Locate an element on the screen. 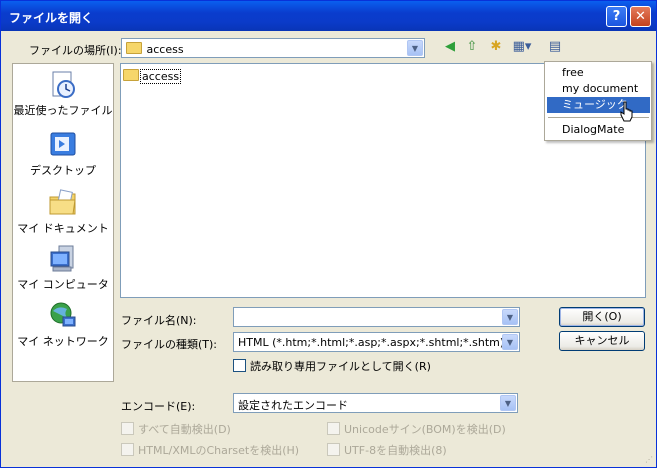  help-button: ? is located at coordinates (616, 16).